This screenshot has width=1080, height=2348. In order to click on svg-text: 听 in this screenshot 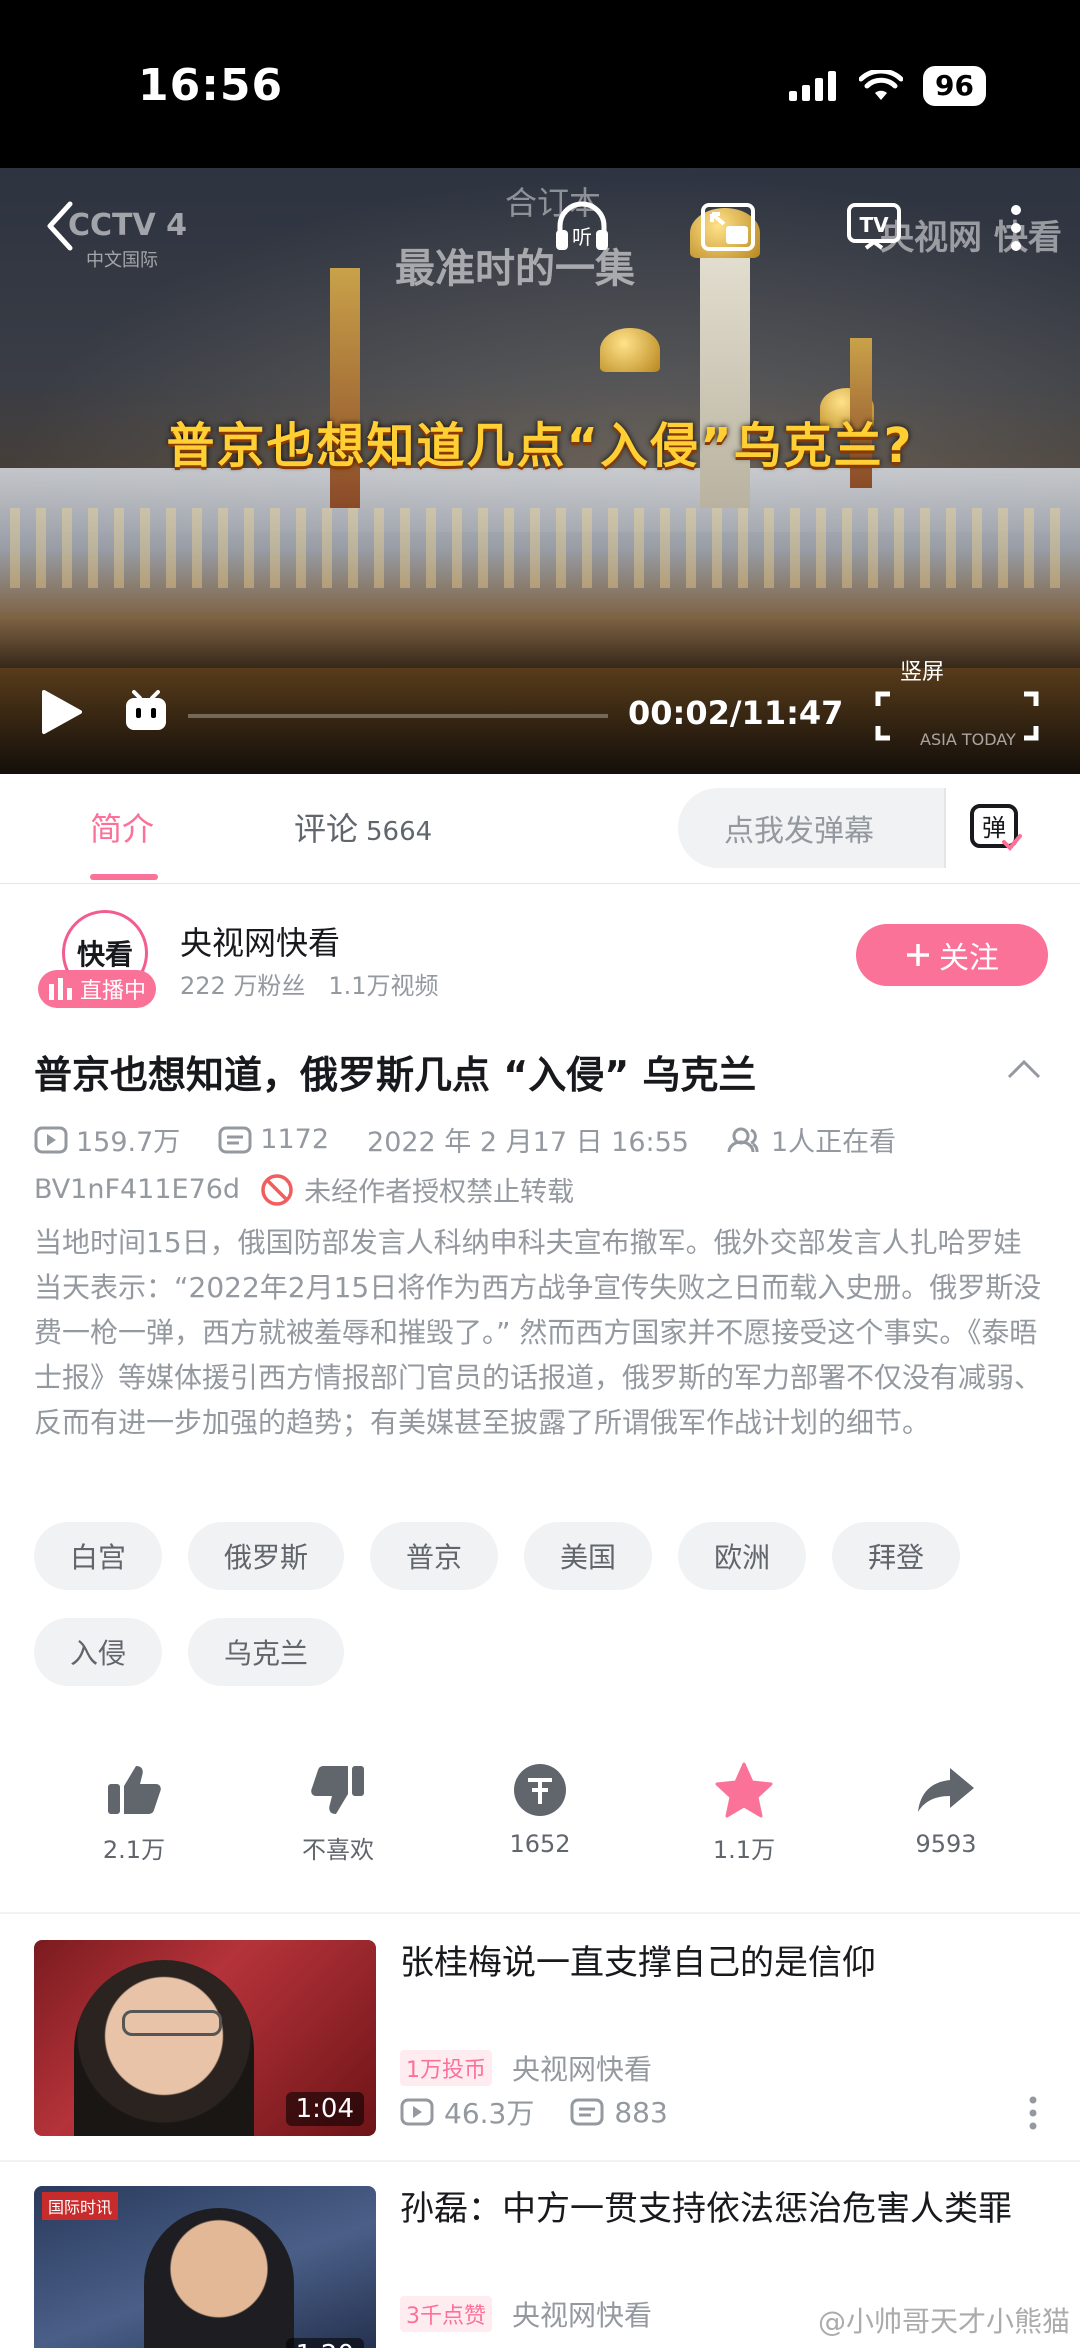, I will do `click(582, 237)`.